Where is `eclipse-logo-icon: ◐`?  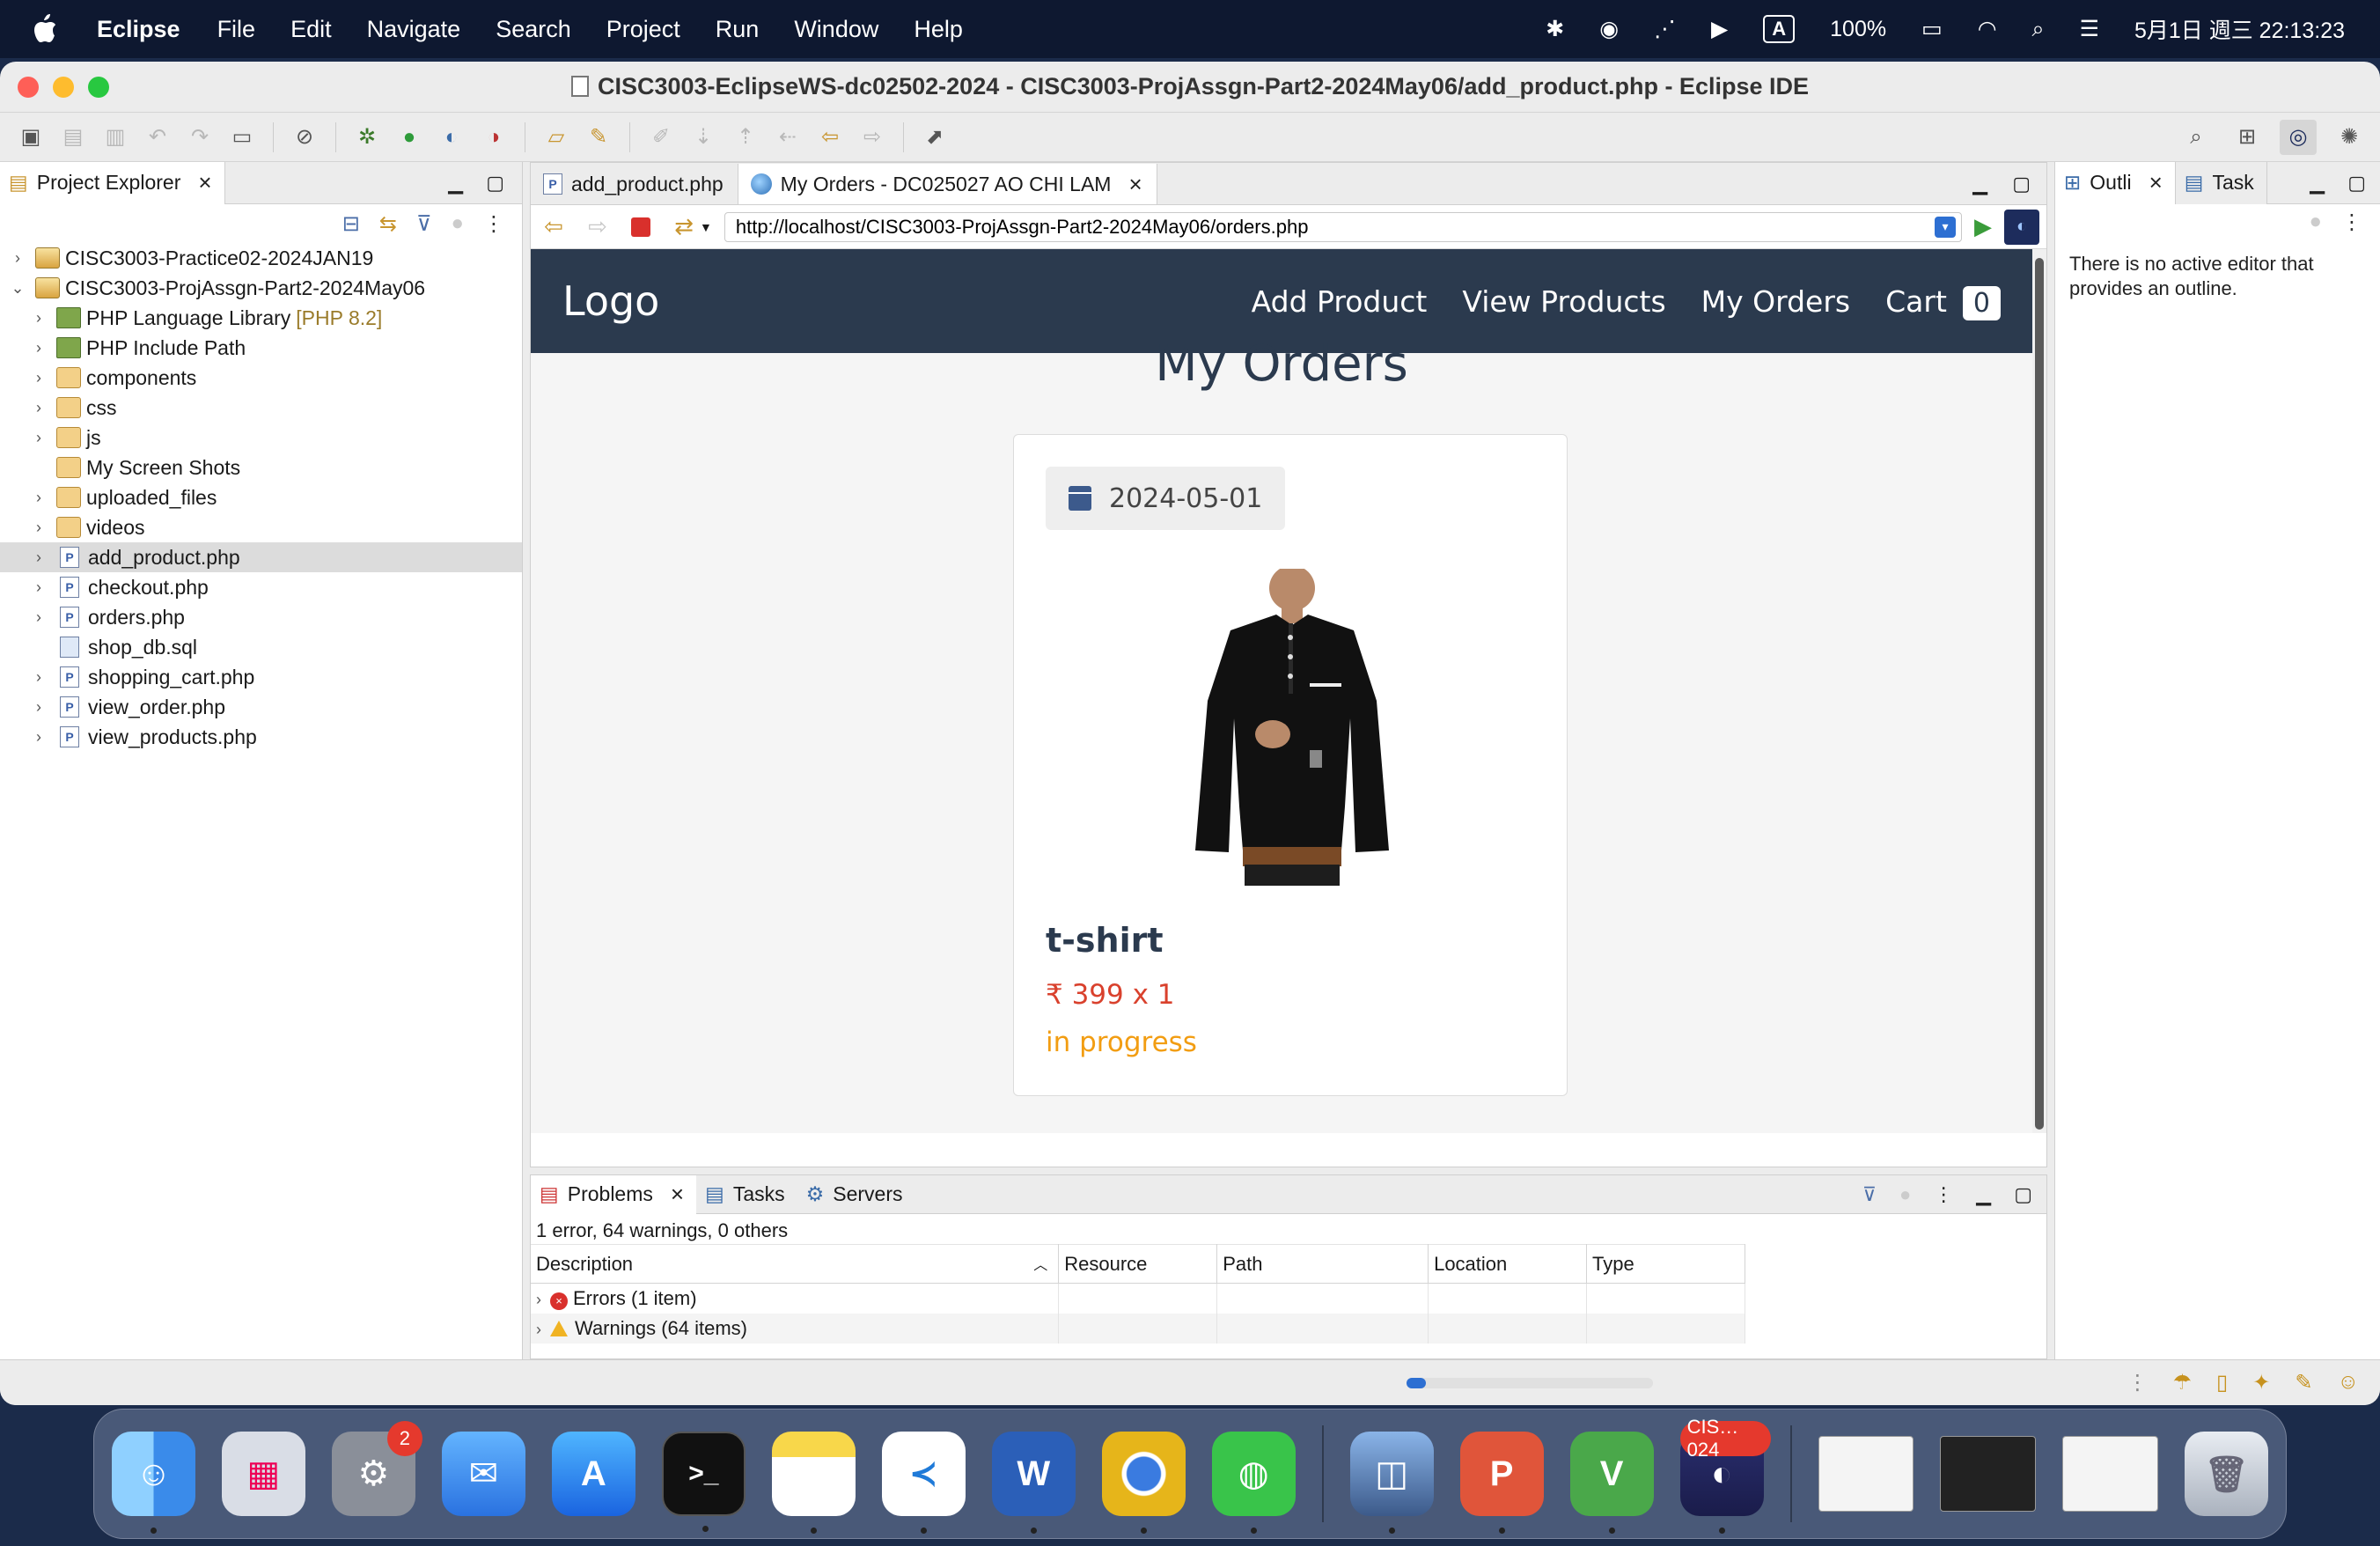 eclipse-logo-icon: ◐ is located at coordinates (2022, 227).